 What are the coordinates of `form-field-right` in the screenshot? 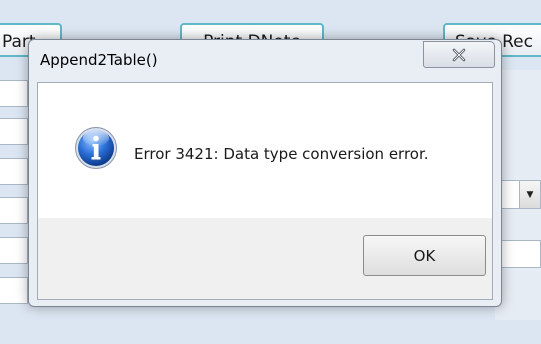 It's located at (519, 254).